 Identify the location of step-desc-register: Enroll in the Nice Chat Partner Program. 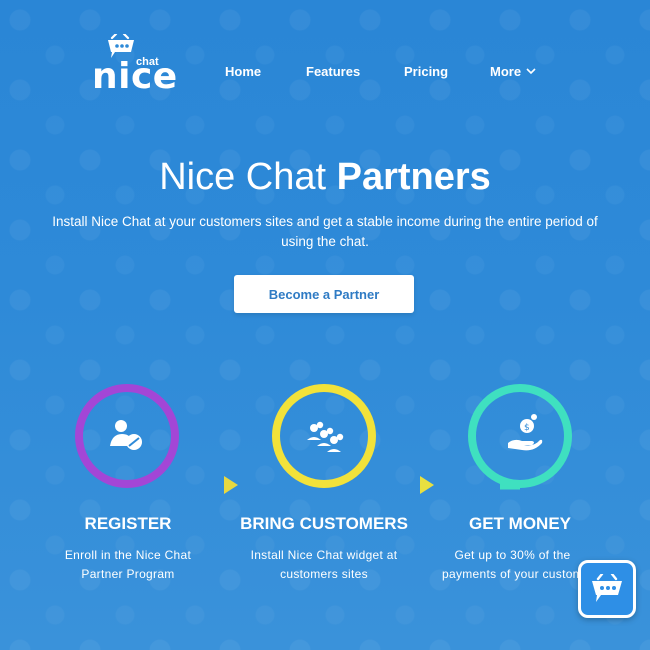
(128, 565).